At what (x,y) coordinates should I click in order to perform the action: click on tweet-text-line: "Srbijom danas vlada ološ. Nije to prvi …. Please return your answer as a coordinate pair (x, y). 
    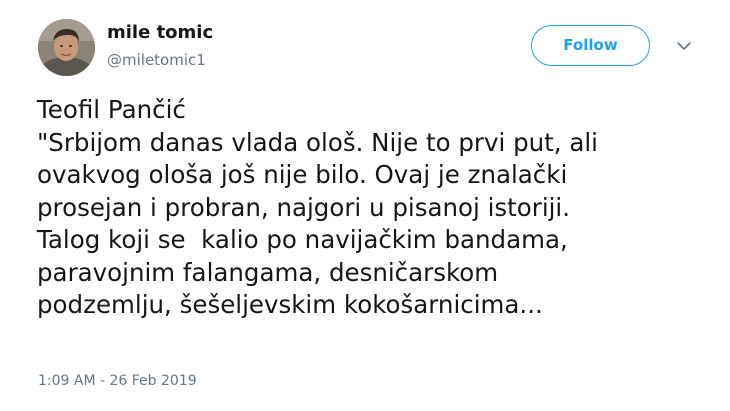
    Looking at the image, I should click on (317, 142).